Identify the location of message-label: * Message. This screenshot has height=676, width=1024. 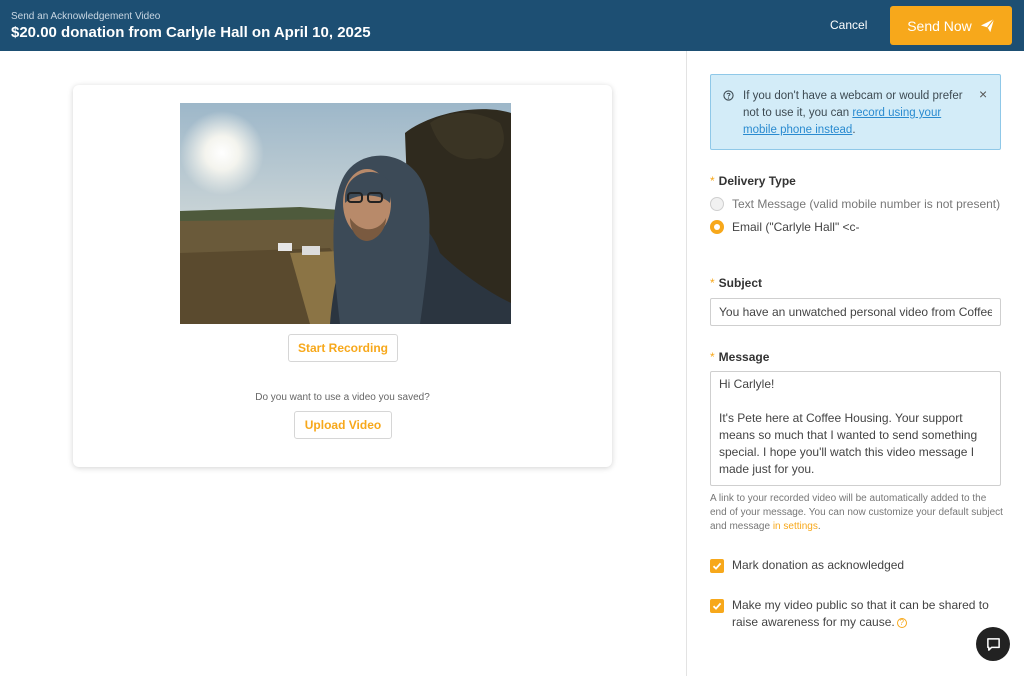
(739, 357).